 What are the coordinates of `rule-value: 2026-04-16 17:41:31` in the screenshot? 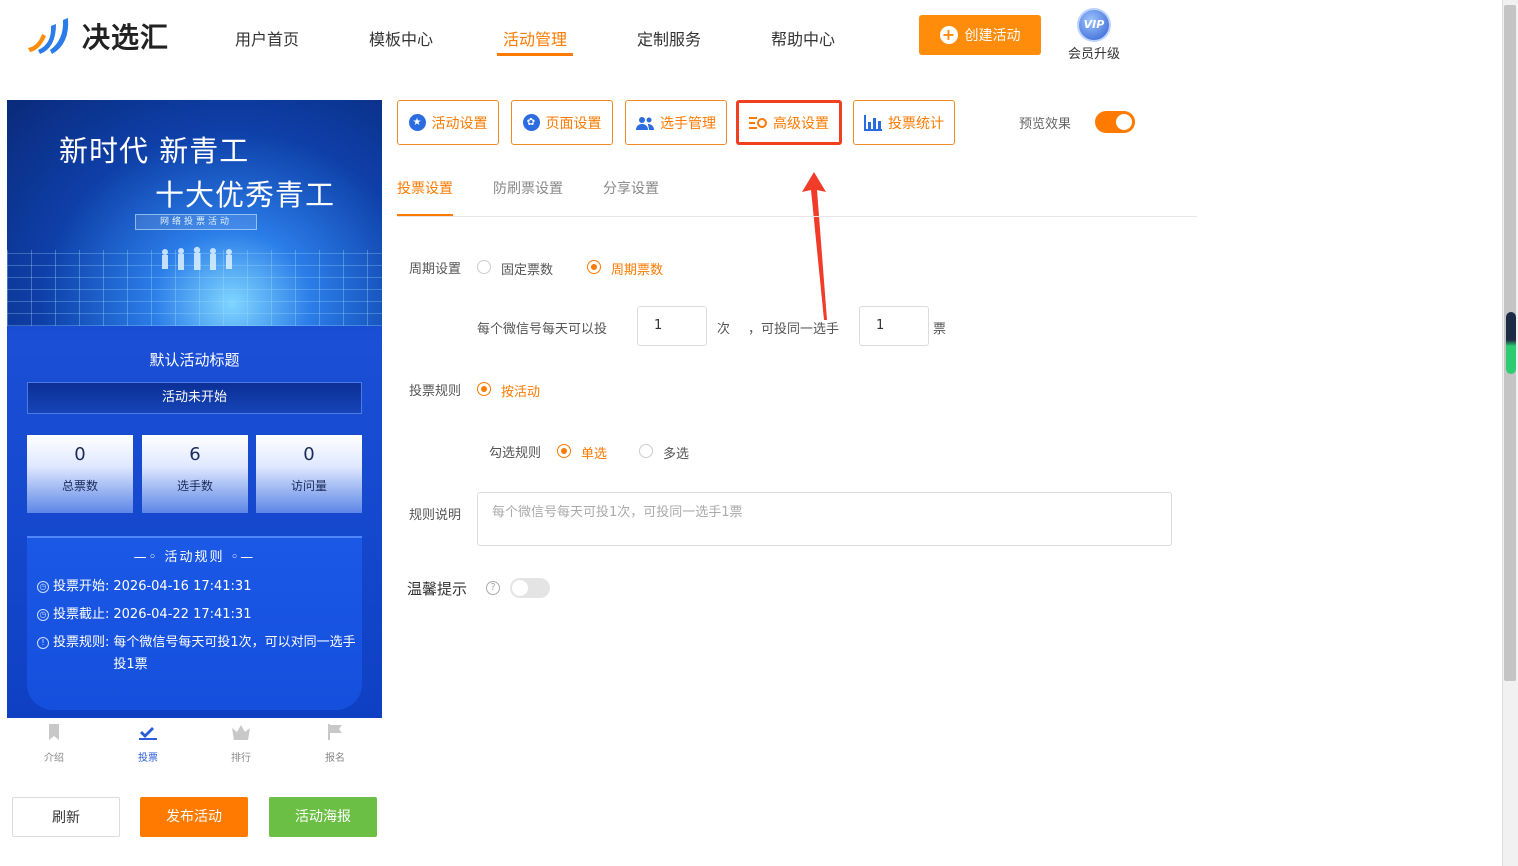 It's located at (182, 586).